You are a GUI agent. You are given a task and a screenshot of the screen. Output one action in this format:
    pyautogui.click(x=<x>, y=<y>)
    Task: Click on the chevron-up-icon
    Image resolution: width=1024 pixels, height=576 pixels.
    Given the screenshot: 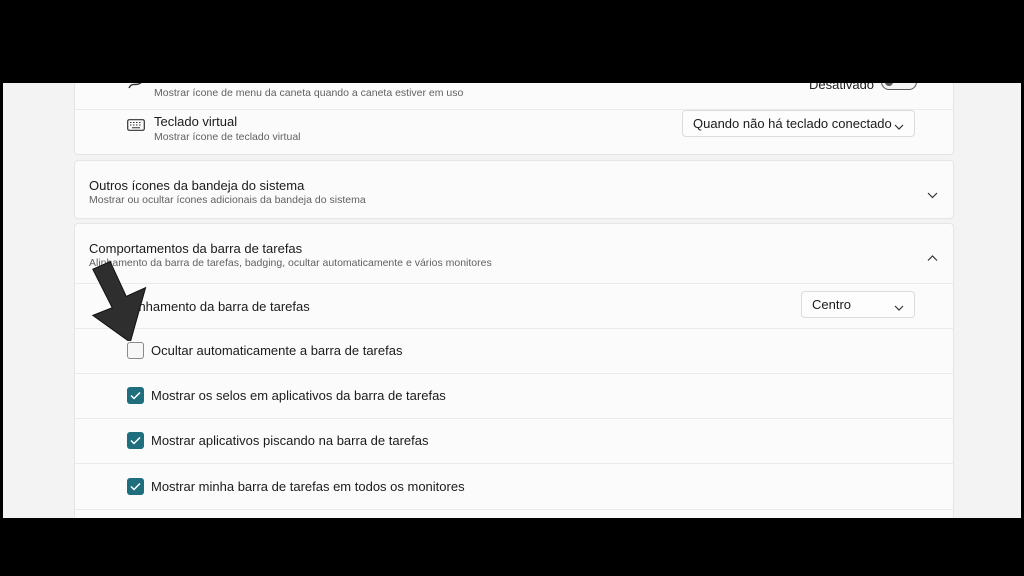 What is the action you would take?
    pyautogui.click(x=932, y=258)
    